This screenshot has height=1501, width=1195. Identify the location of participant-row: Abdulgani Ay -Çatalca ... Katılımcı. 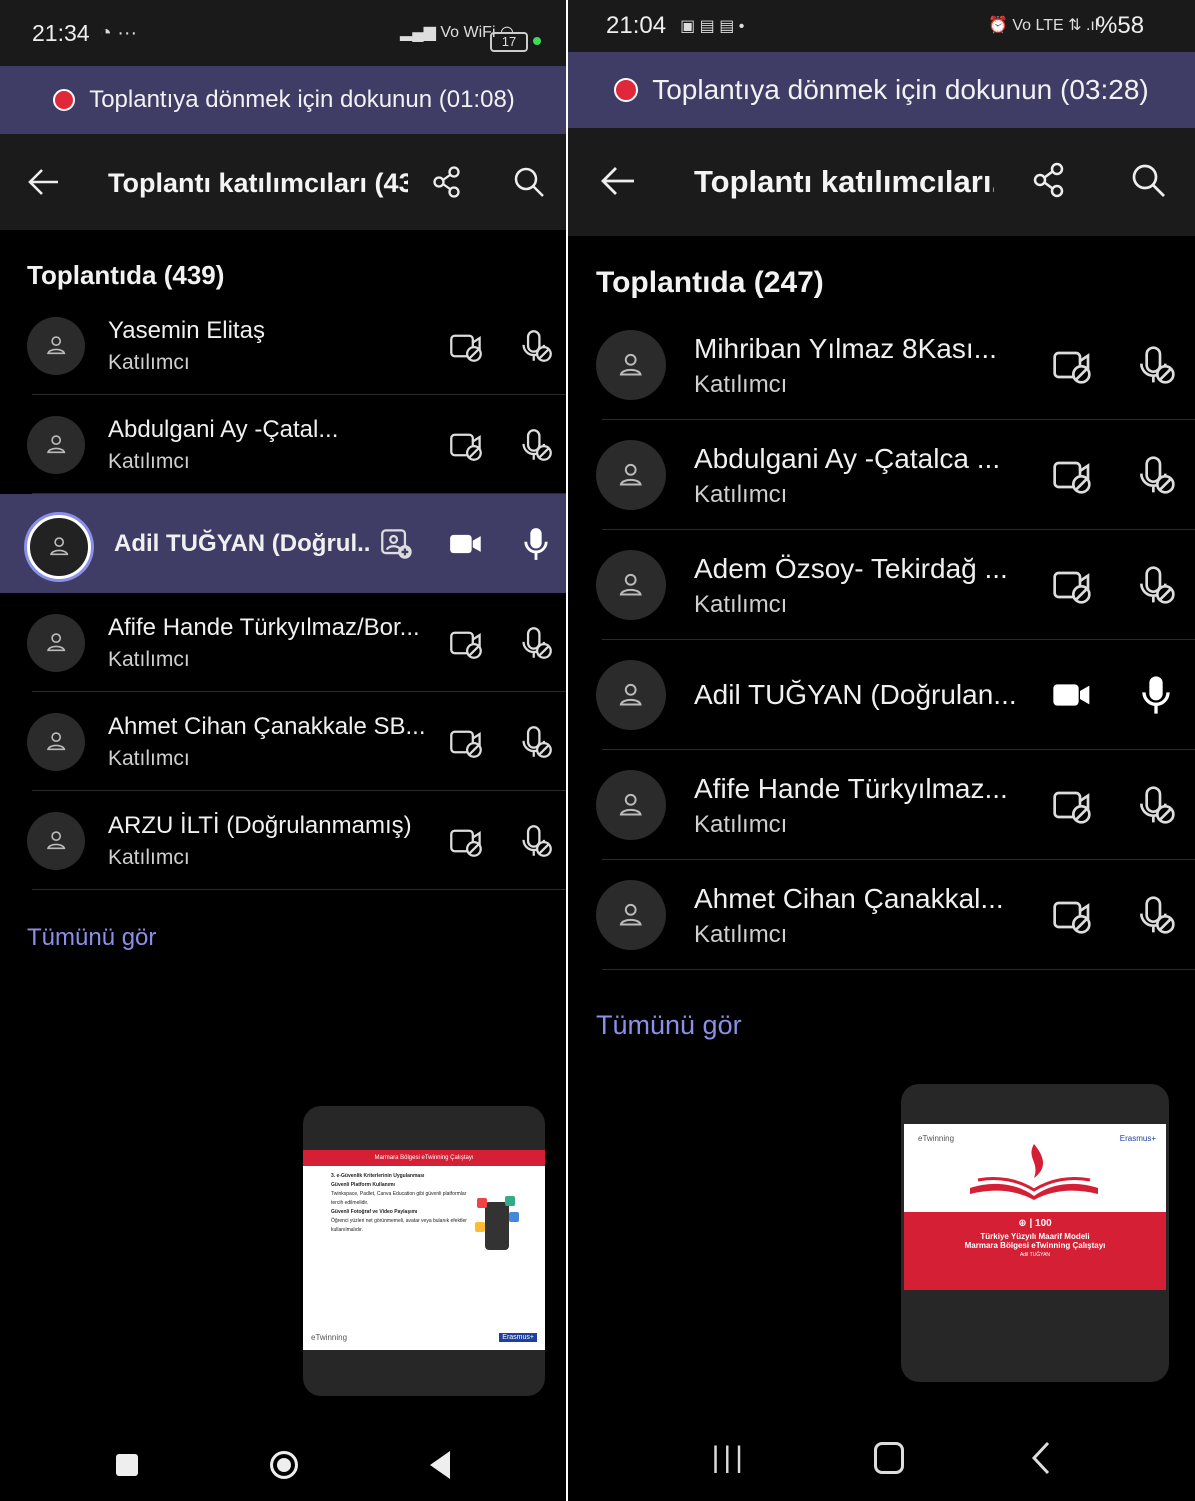
(881, 475).